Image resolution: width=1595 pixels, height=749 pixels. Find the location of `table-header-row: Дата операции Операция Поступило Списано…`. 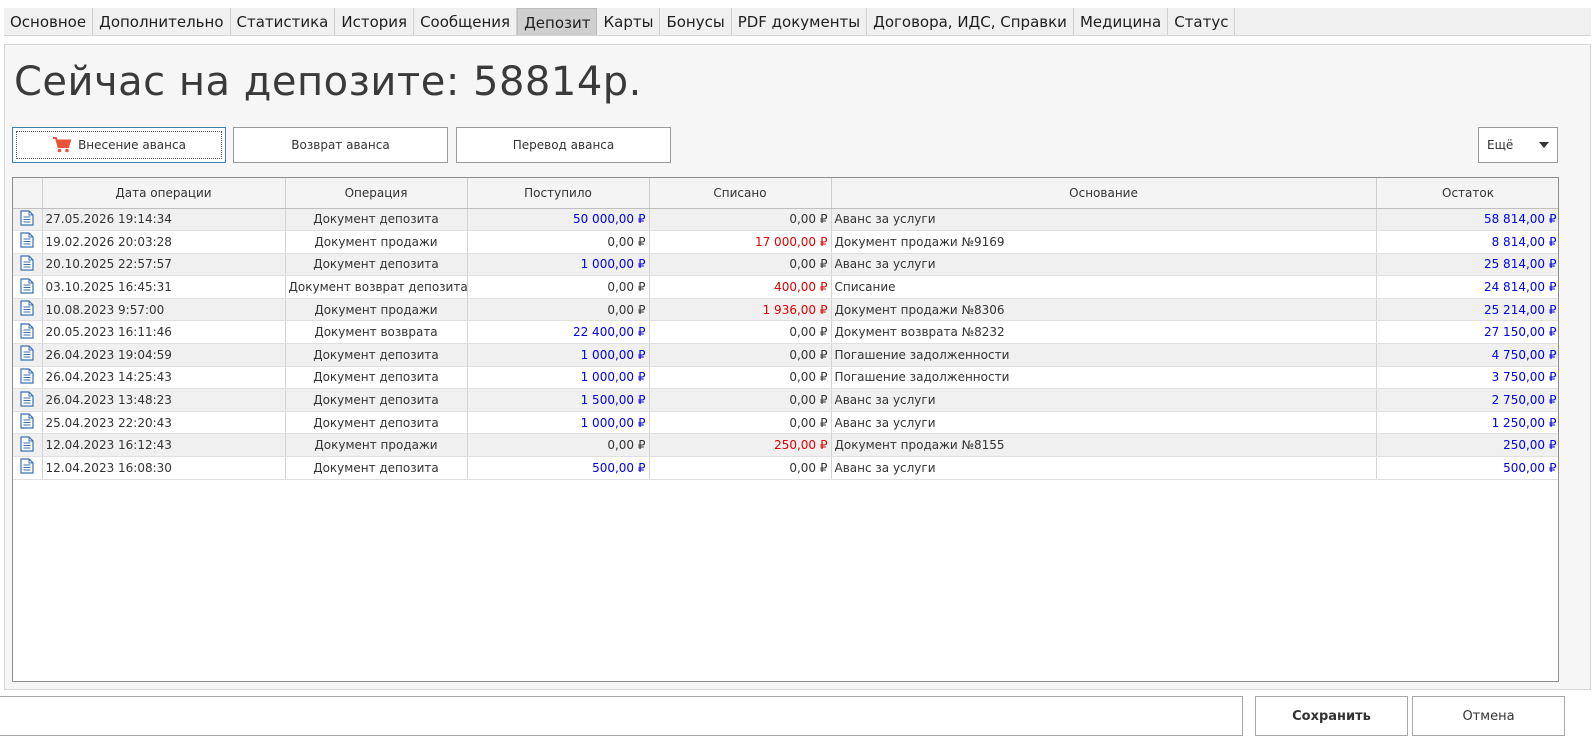

table-header-row: Дата операции Операция Поступило Списано… is located at coordinates (785, 193).